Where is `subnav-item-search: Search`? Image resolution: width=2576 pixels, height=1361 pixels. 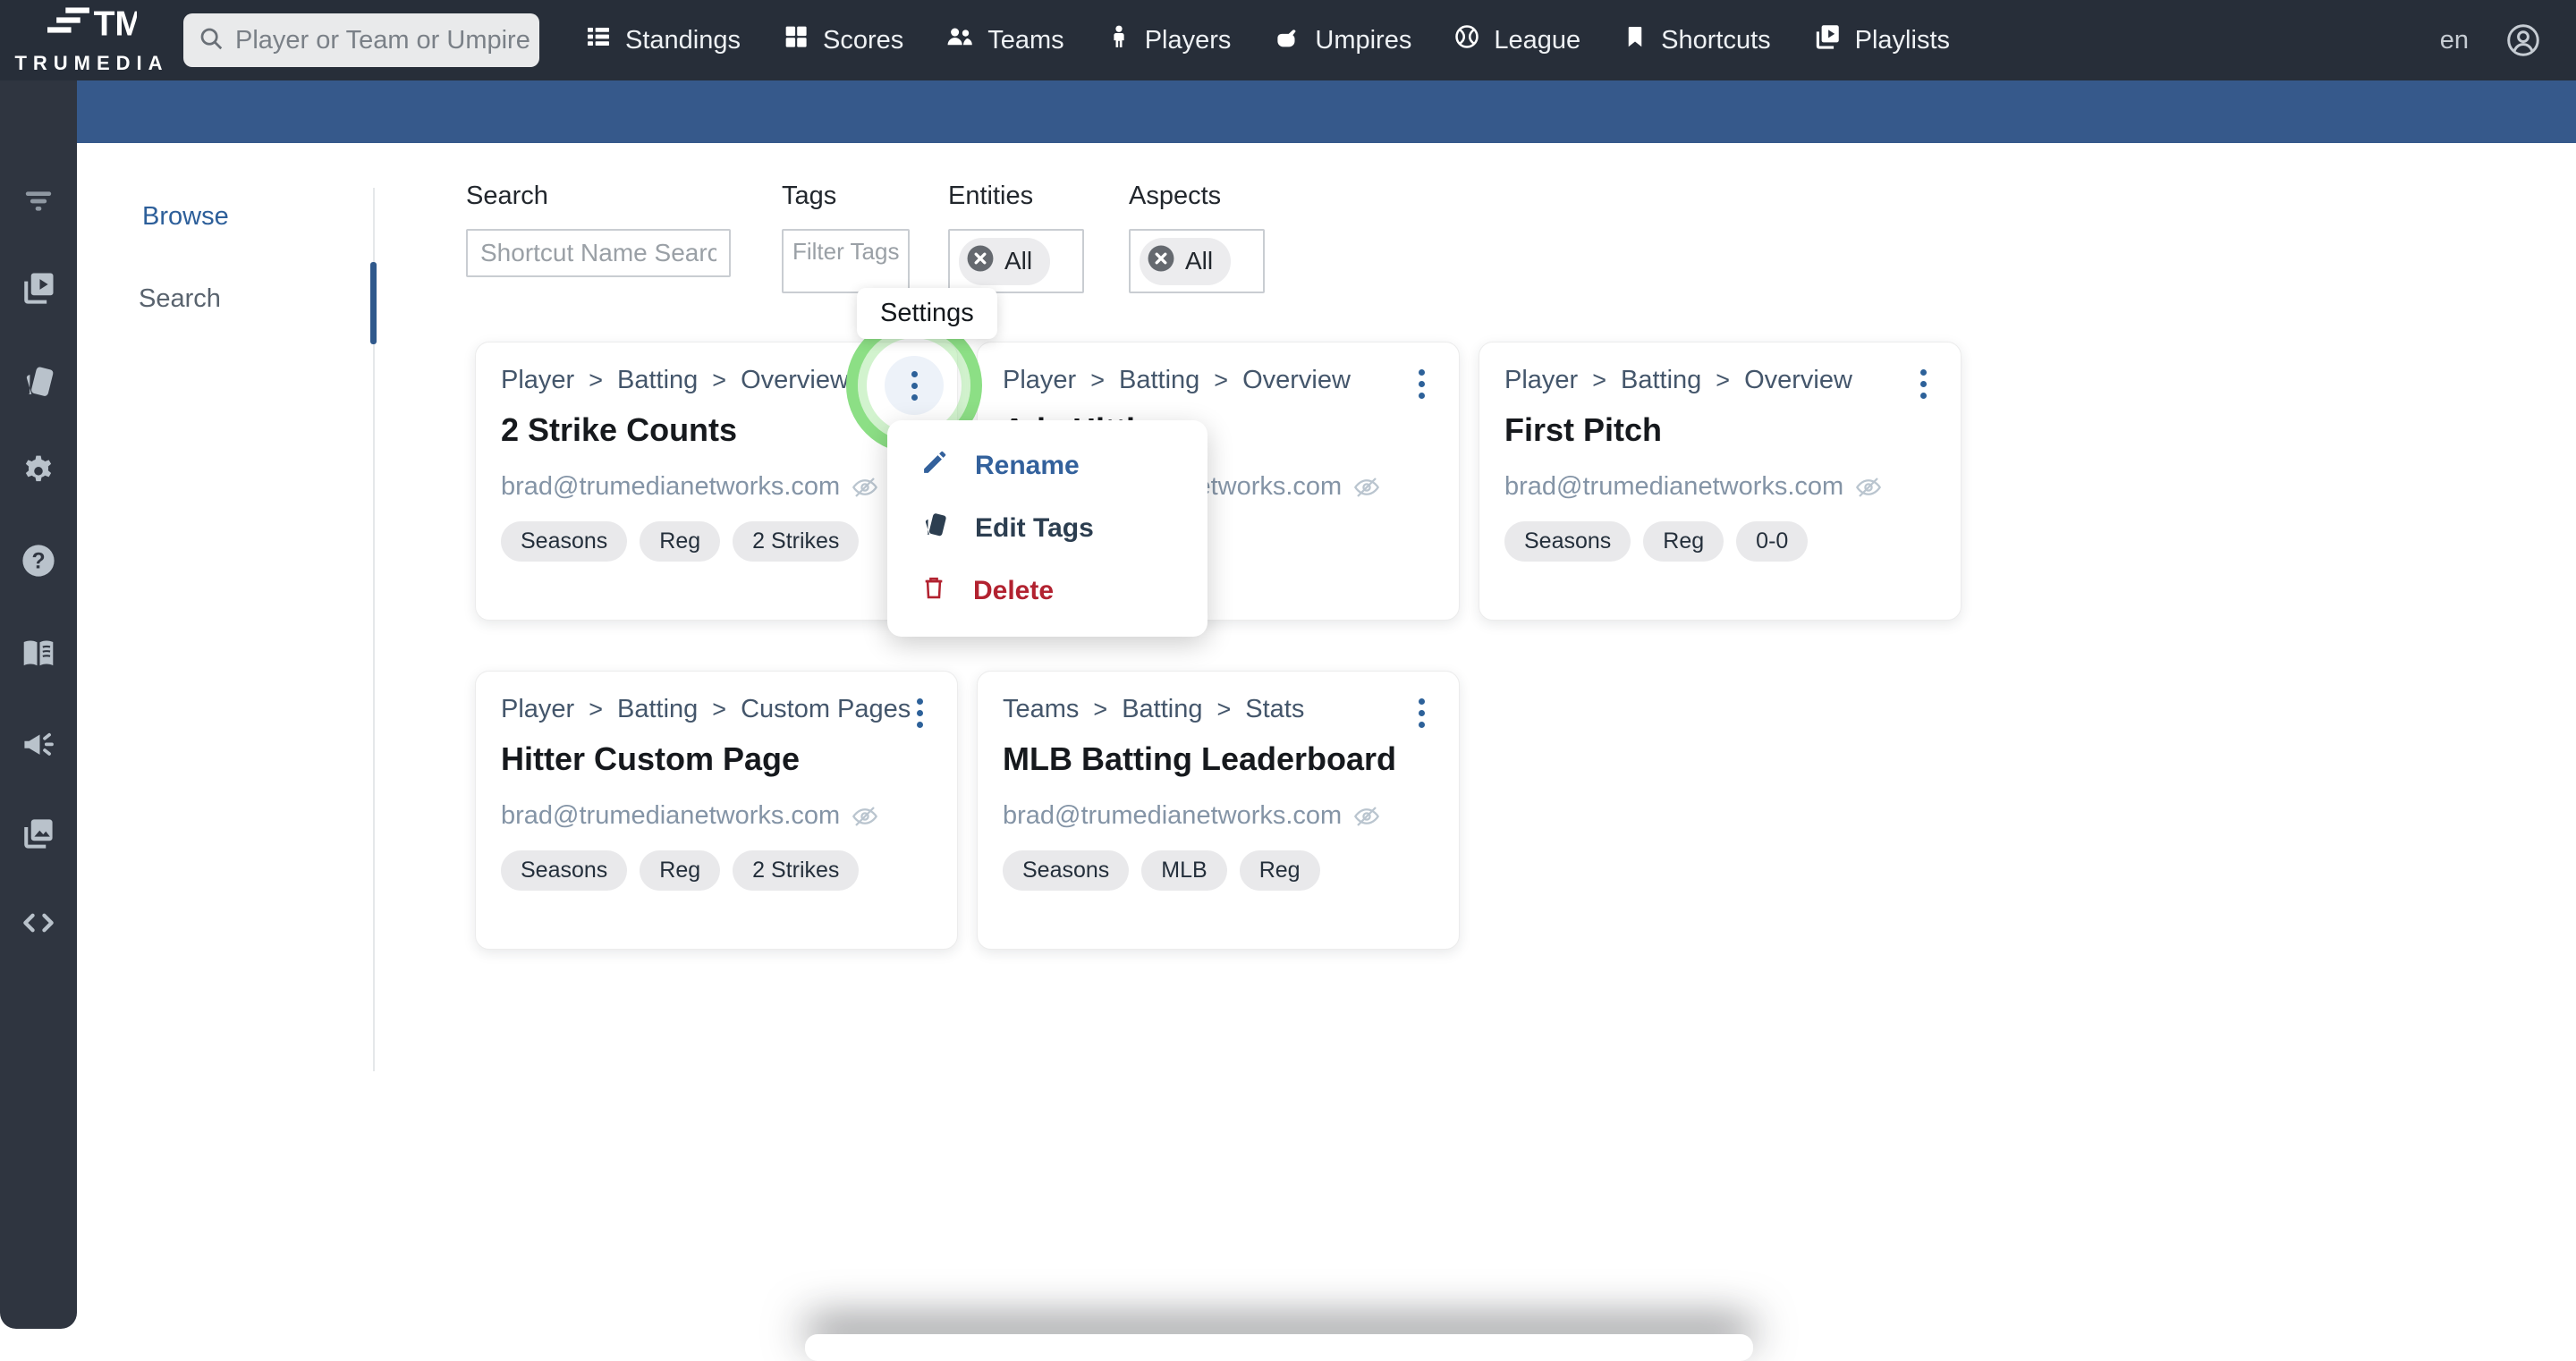 subnav-item-search: Search is located at coordinates (180, 299).